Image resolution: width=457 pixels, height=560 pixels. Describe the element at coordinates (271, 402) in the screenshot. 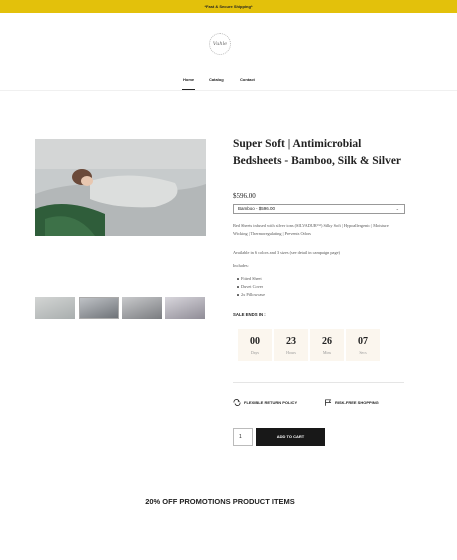

I see `policy-label: FLEXIBLE RETURN POLICY` at that location.